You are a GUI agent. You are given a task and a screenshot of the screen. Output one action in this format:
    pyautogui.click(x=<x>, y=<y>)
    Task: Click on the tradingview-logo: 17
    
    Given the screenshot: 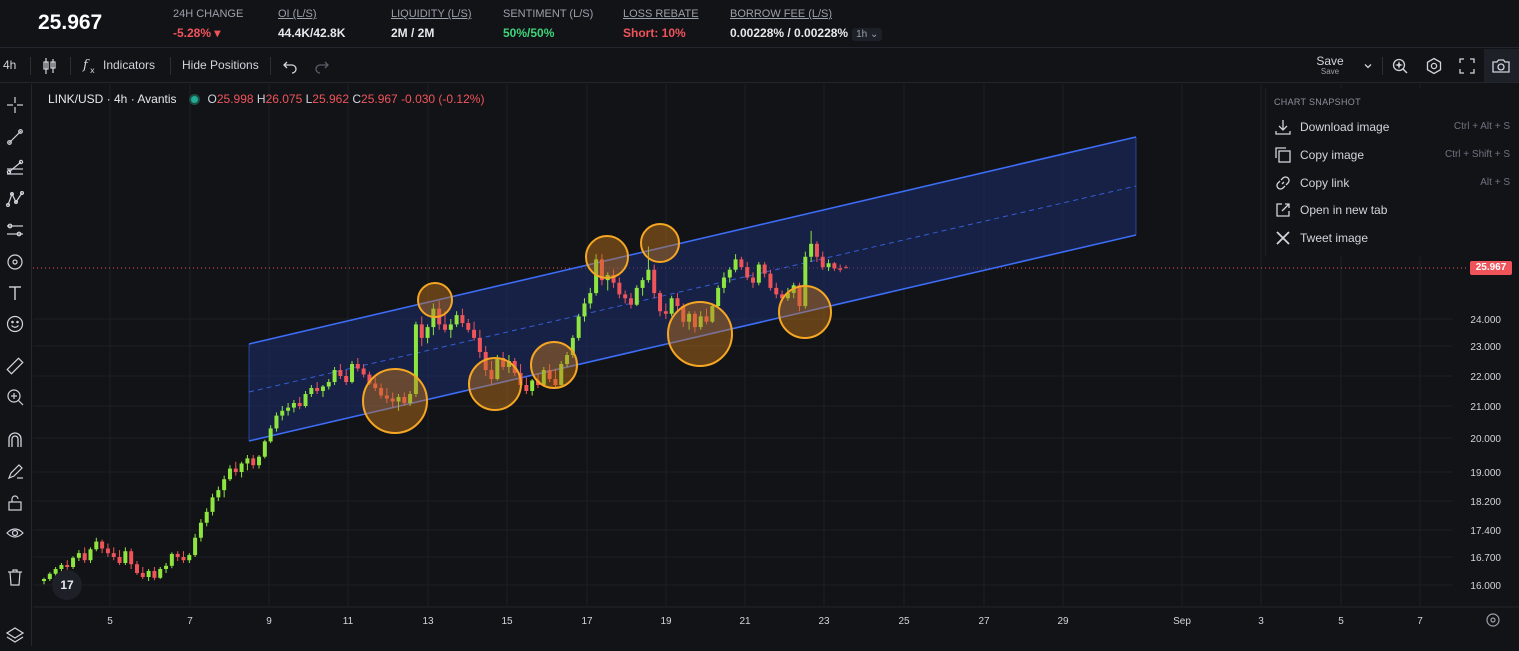 What is the action you would take?
    pyautogui.click(x=67, y=585)
    